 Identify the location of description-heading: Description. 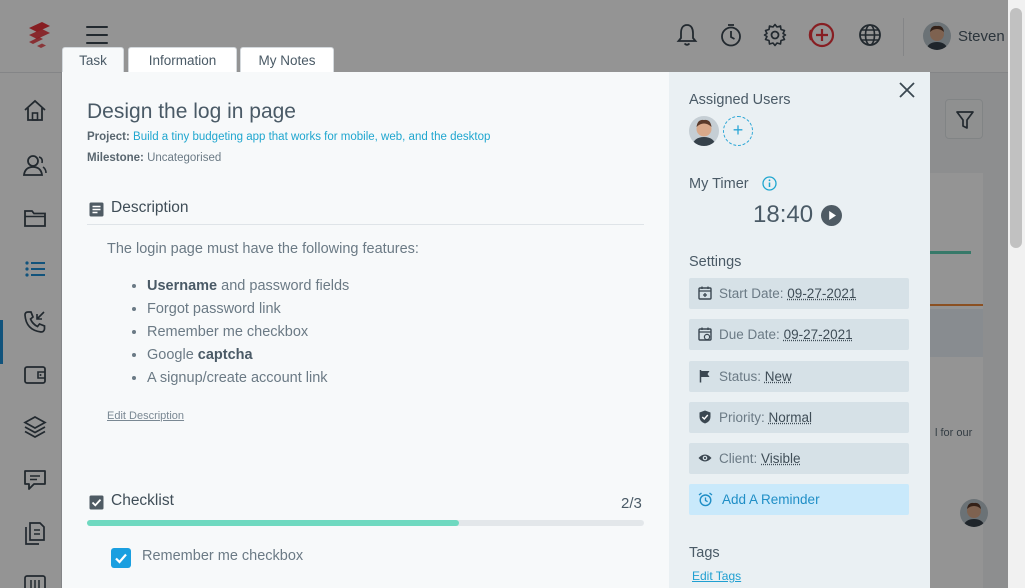
(150, 208).